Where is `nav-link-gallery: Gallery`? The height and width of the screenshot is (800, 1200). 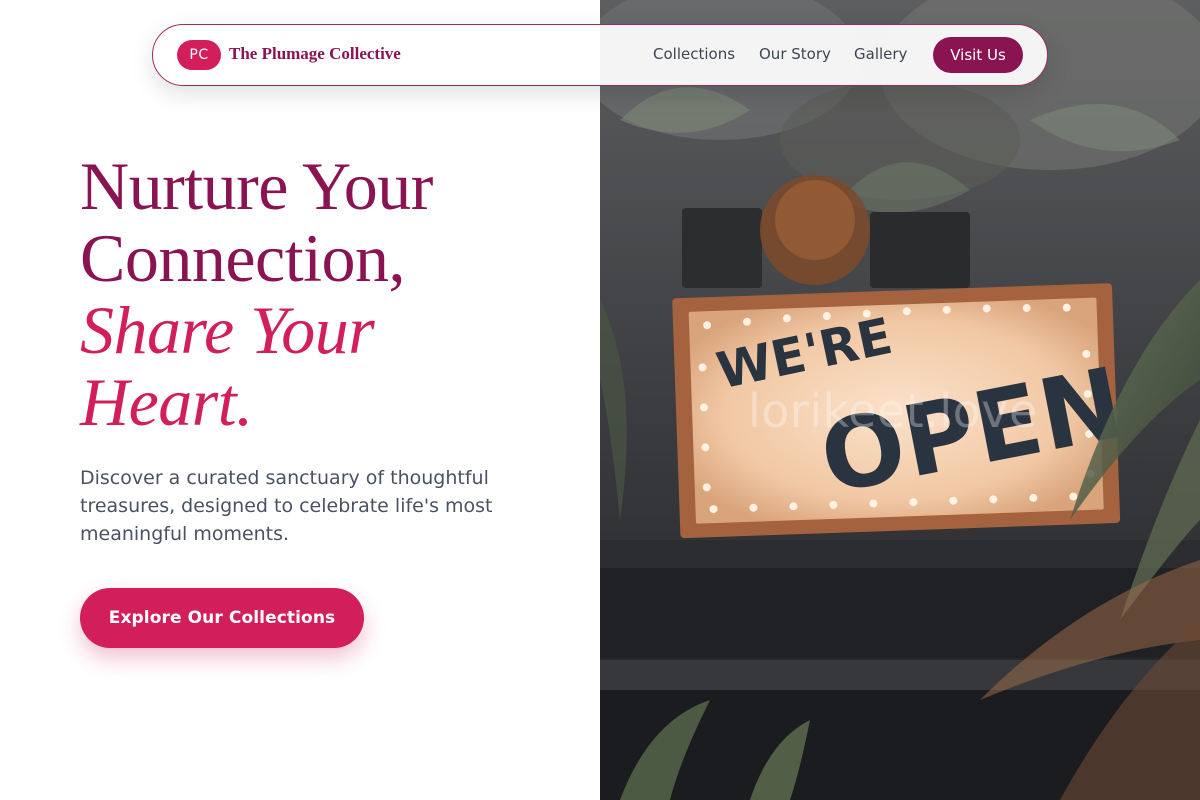
nav-link-gallery: Gallery is located at coordinates (880, 54).